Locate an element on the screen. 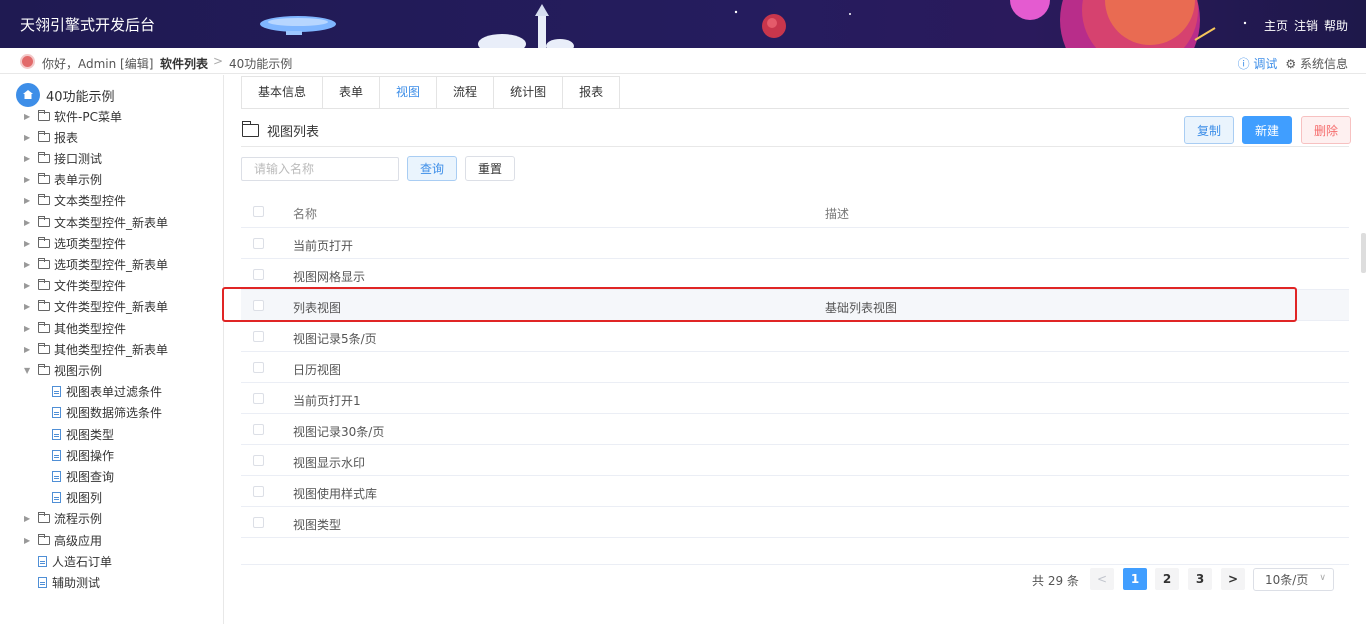 The image size is (1366, 624). reset-button: 重置 is located at coordinates (490, 168).